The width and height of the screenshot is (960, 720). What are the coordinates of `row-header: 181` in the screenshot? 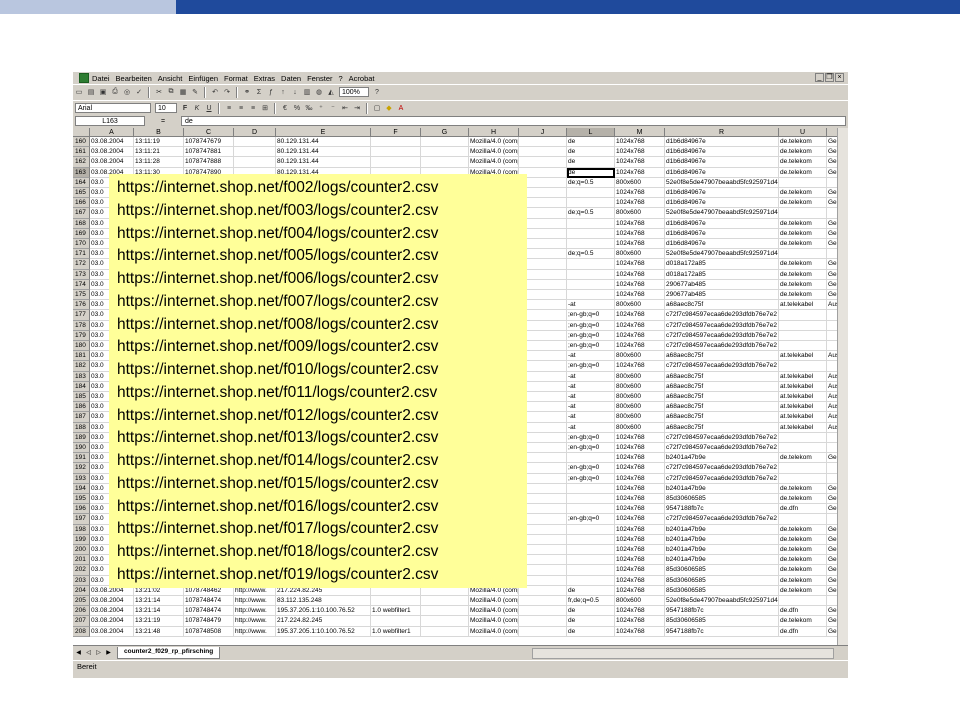 It's located at (81, 356).